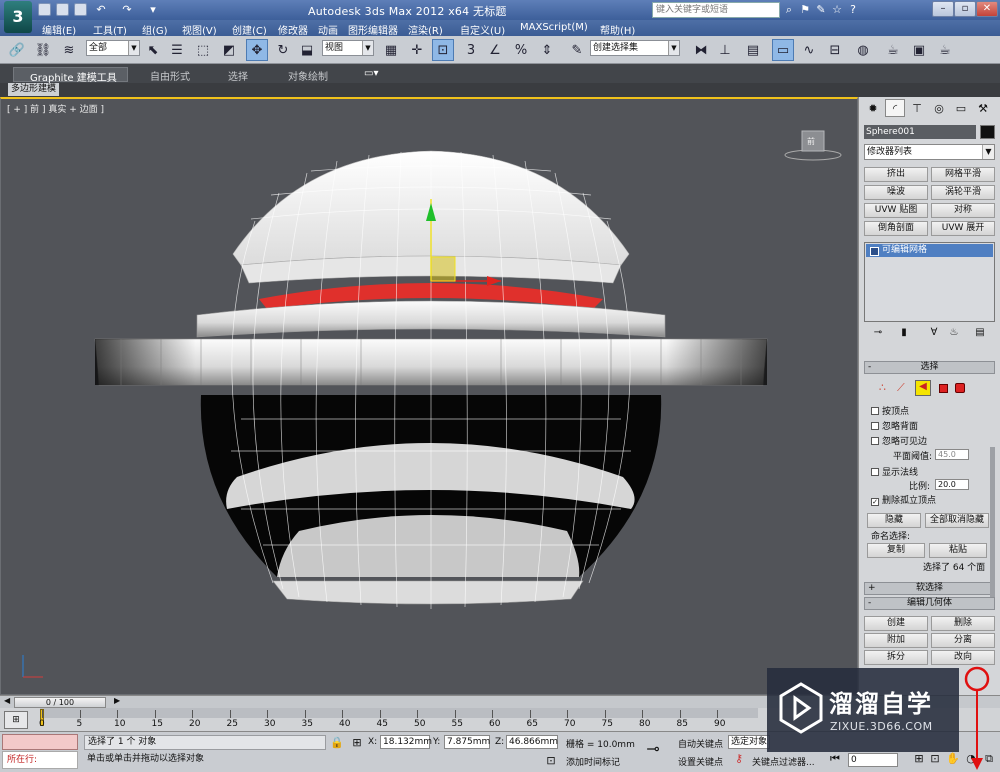 This screenshot has height=772, width=1000. I want to click on hide-button: 隐藏, so click(894, 520).